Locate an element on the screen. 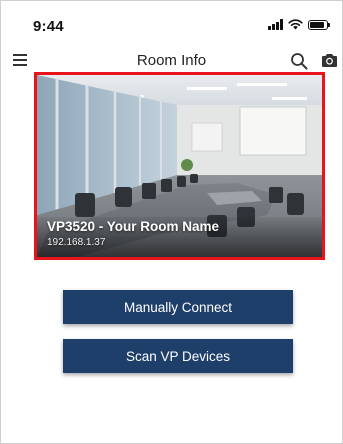 This screenshot has width=343, height=444. manually-connect-button: Manually Connect is located at coordinates (178, 307).